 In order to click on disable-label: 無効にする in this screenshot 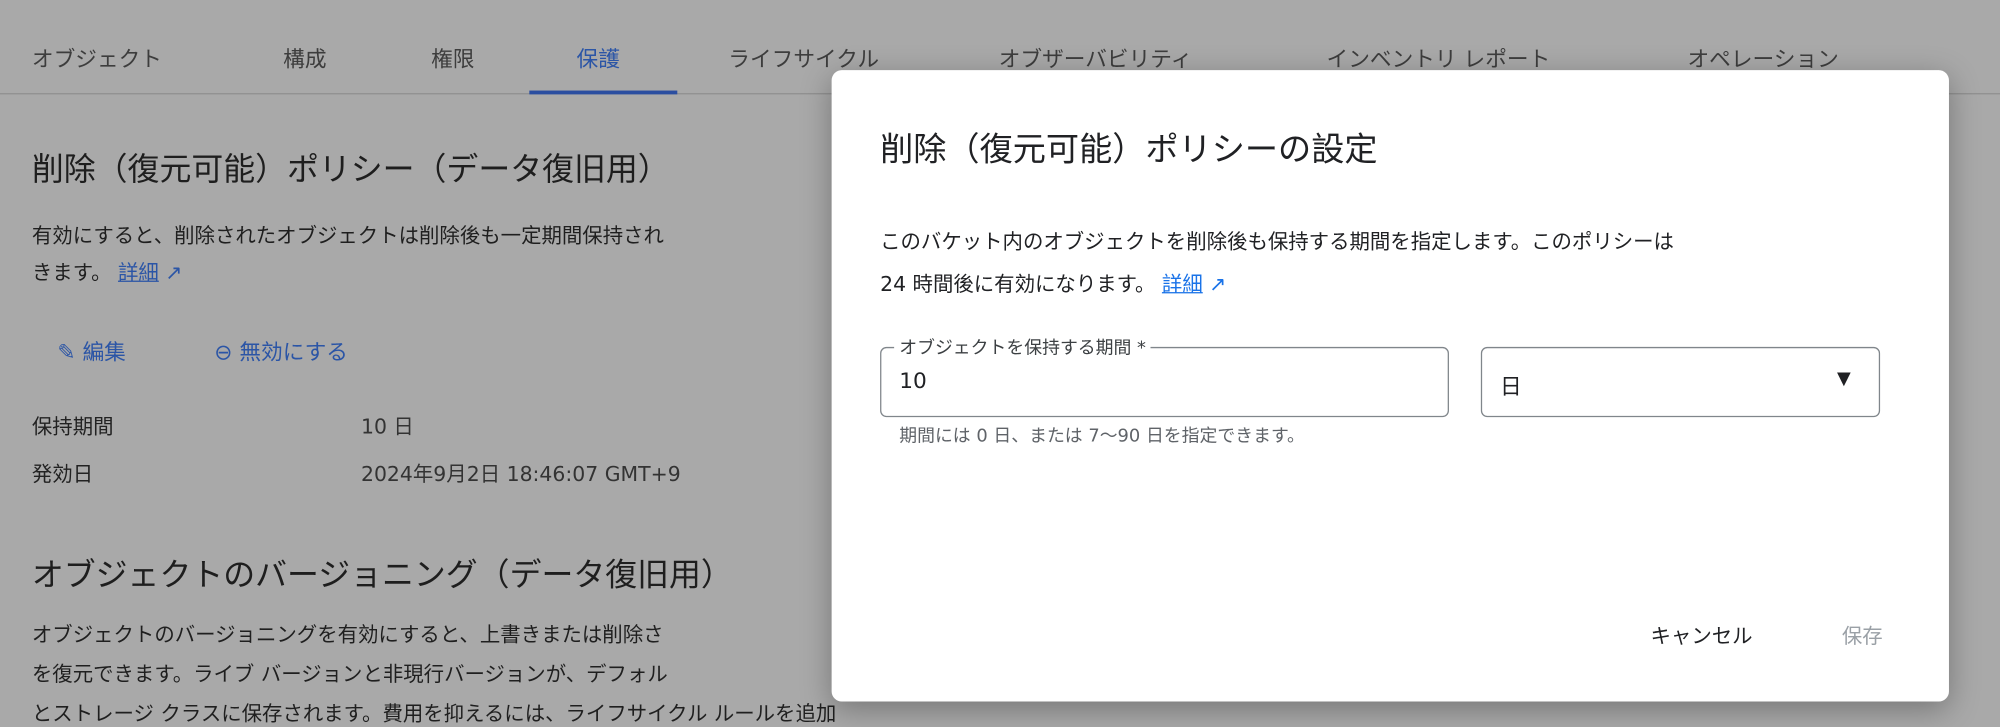, I will do `click(293, 353)`.